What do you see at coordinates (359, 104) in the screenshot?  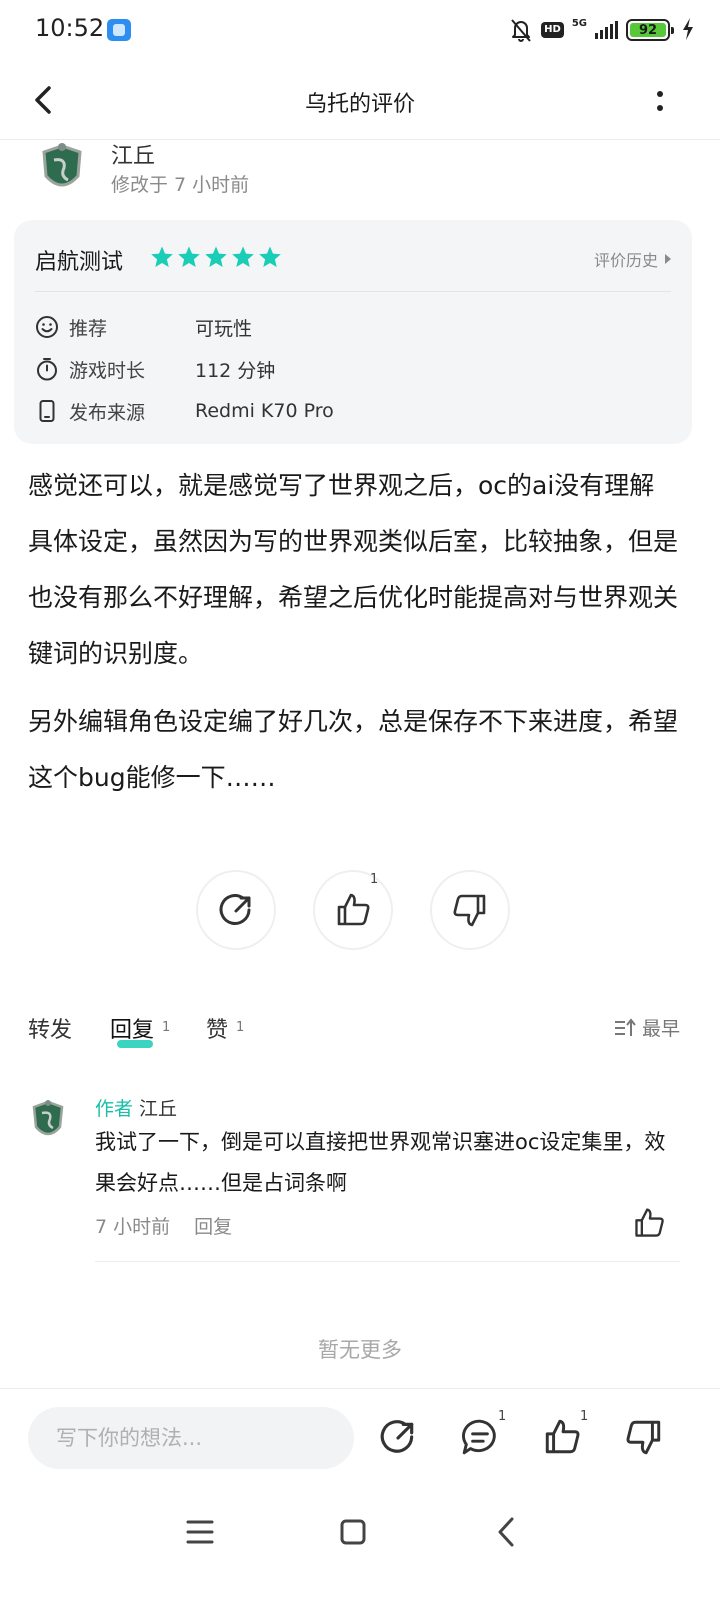 I see `page-title: 乌托的评价` at bounding box center [359, 104].